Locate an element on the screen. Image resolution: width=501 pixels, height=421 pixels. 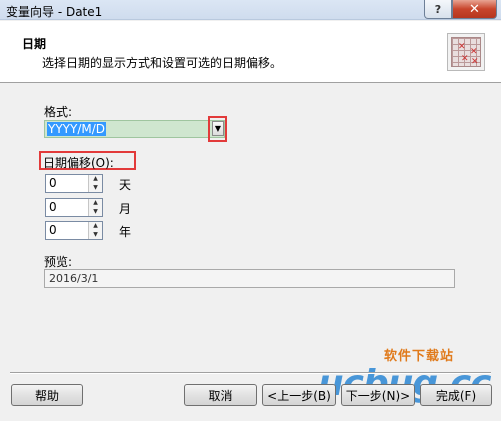
cancel-button: 取消 is located at coordinates (220, 395).